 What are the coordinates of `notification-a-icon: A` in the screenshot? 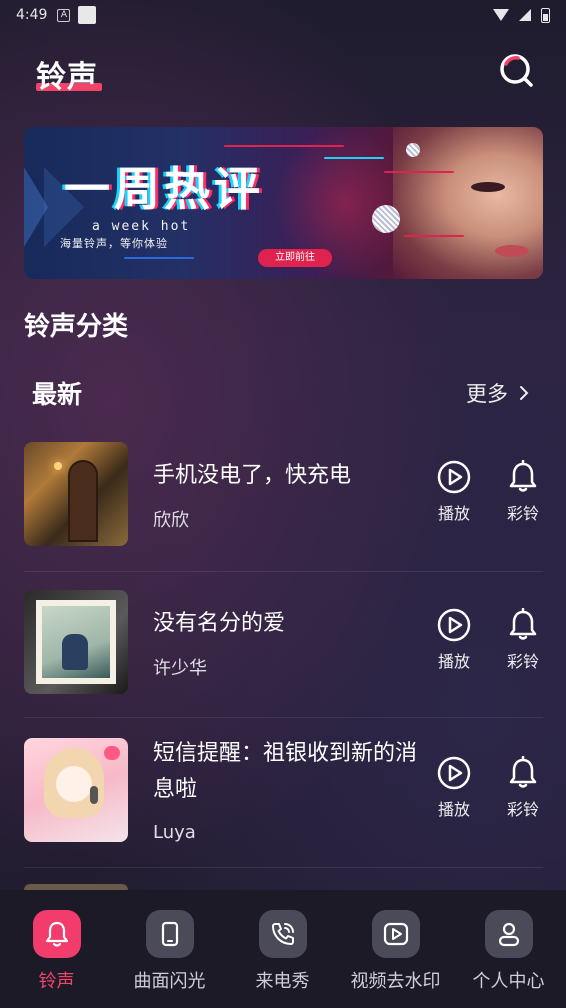 It's located at (64, 15).